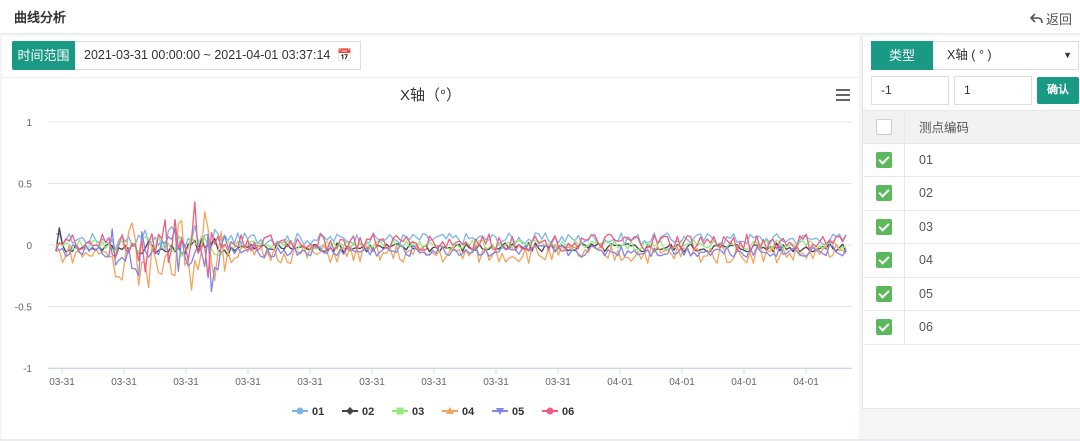  I want to click on legend-label-04: 04, so click(468, 412).